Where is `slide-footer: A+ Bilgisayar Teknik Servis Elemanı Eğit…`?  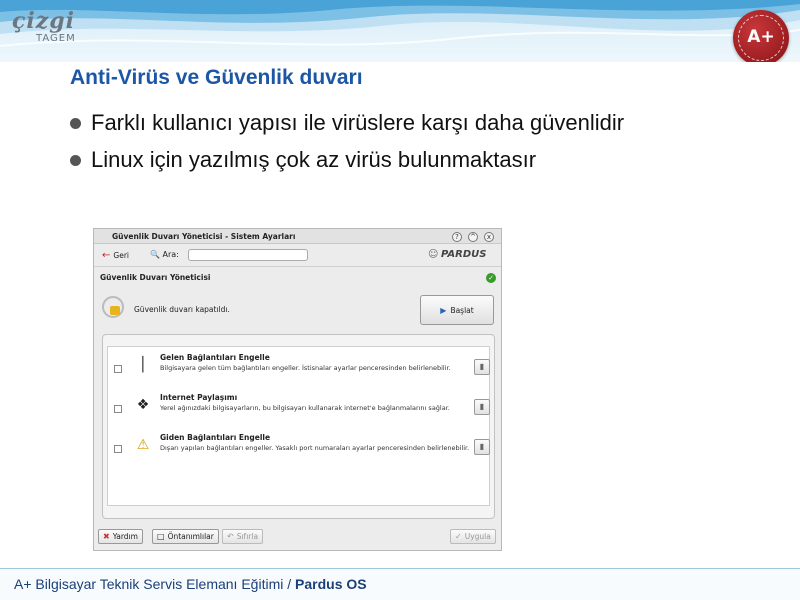
slide-footer: A+ Bilgisayar Teknik Servis Elemanı Eğit… is located at coordinates (400, 584).